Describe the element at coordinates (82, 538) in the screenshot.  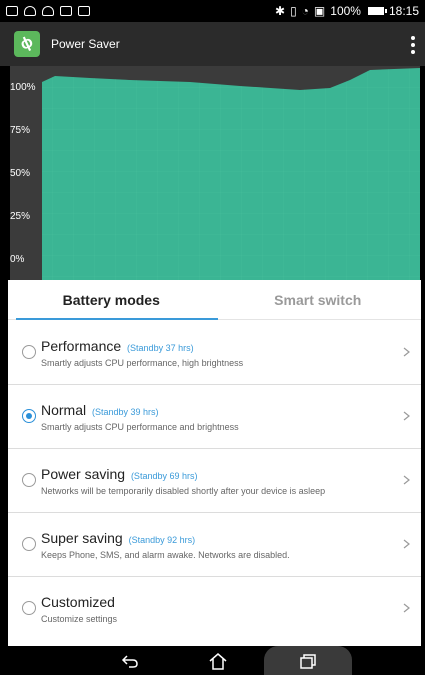
I see `mode-super-saving-label: Super saving` at that location.